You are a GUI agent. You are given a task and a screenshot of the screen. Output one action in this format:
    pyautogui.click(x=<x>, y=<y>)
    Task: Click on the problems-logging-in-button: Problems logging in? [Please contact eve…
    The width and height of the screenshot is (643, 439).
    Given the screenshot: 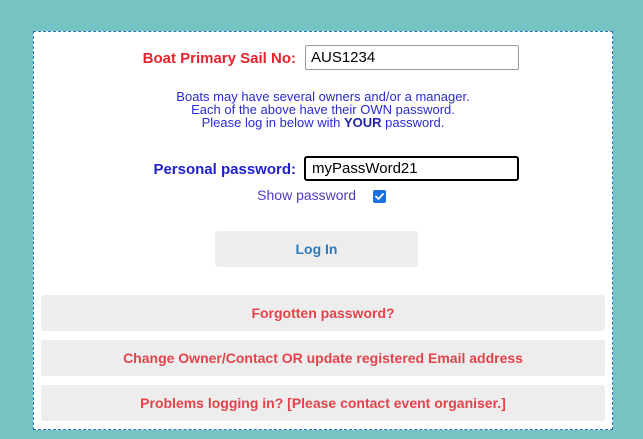 What is the action you would take?
    pyautogui.click(x=323, y=403)
    